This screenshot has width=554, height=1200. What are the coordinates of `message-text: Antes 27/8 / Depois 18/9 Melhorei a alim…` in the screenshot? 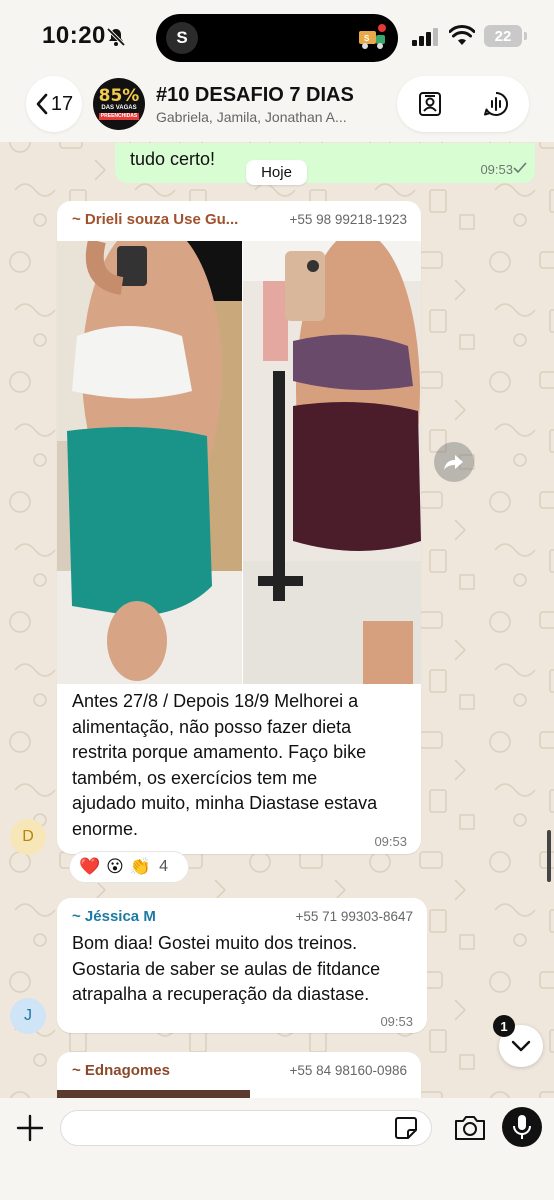 It's located at (224, 765).